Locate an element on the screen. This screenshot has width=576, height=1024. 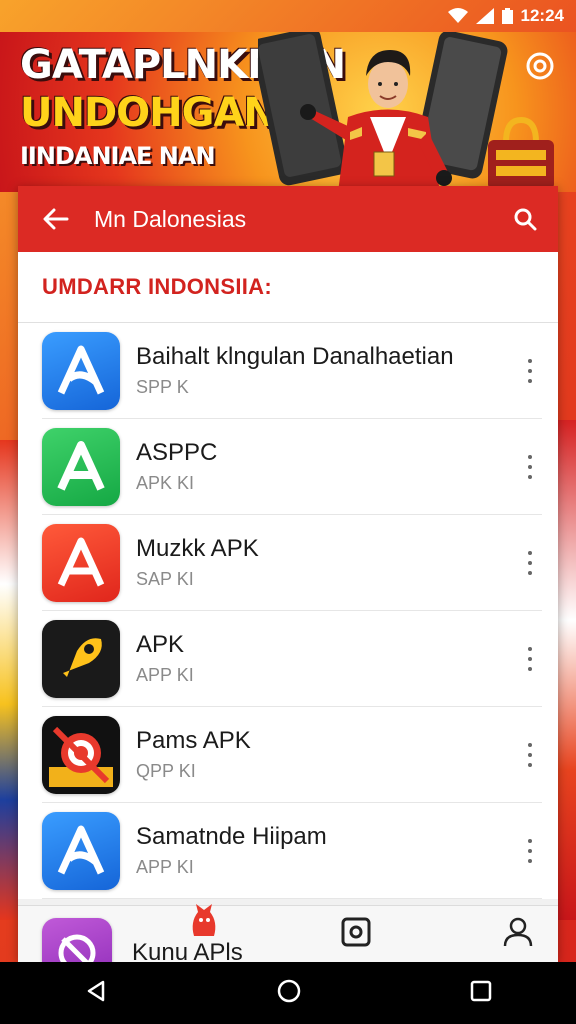
nav-home-button is located at coordinates (289, 993).